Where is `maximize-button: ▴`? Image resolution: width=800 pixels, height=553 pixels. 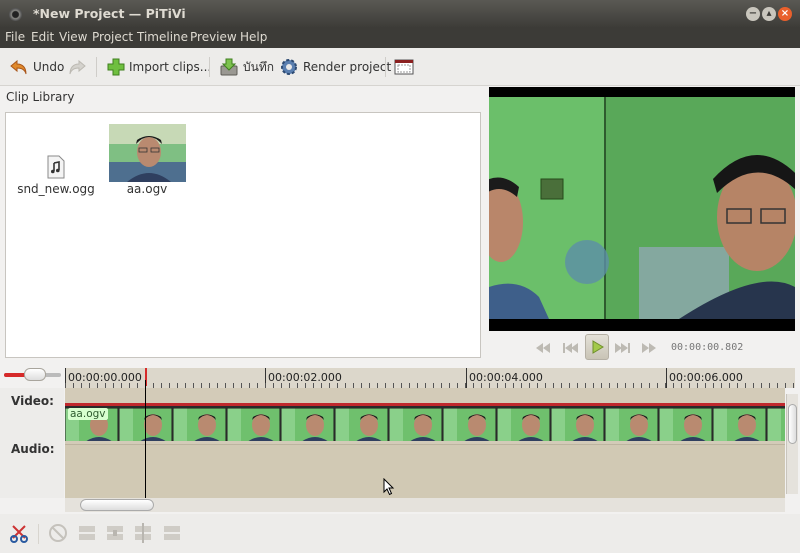 maximize-button: ▴ is located at coordinates (769, 14).